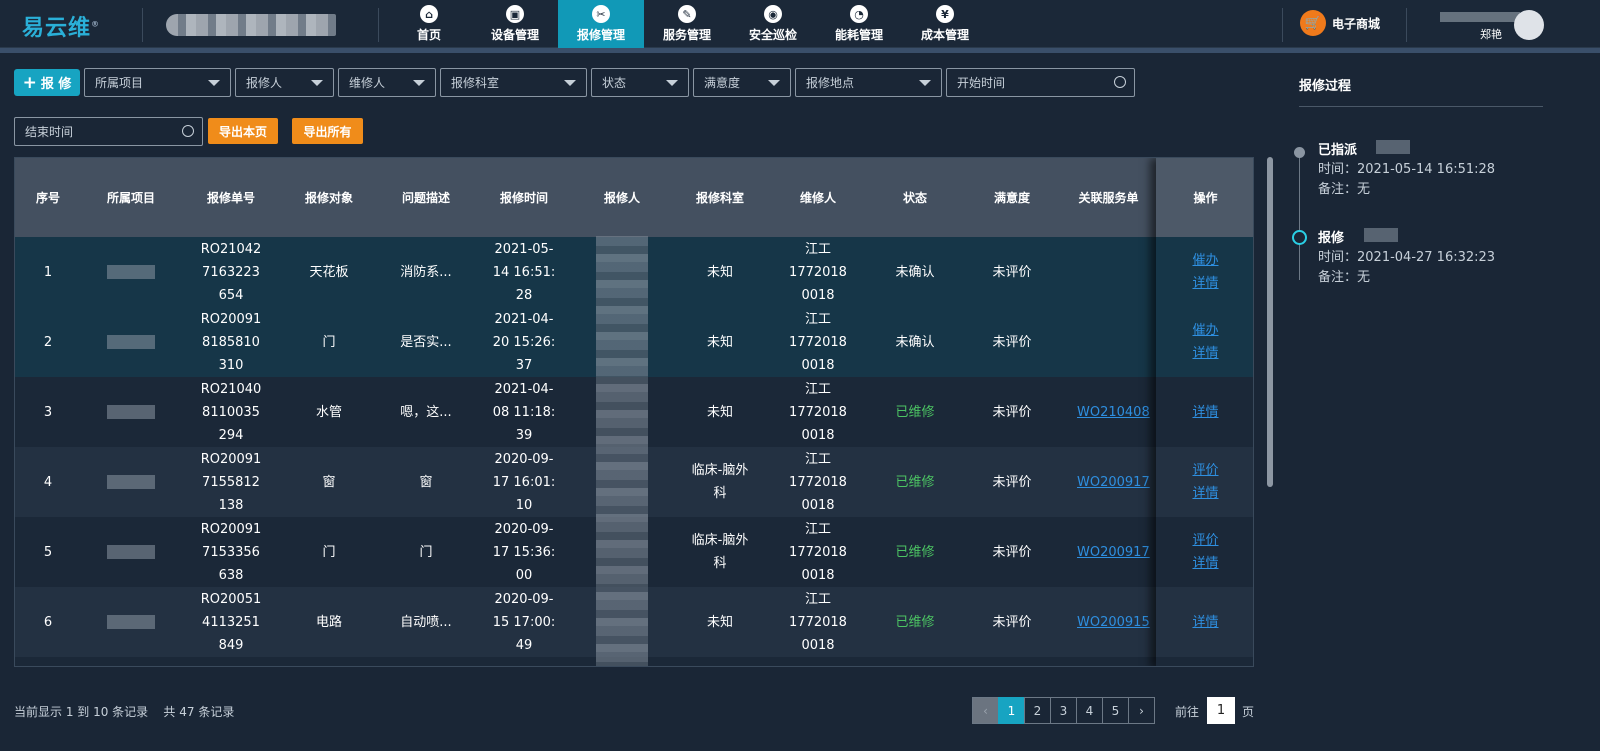  I want to click on timeline-event-note: 备注：无, so click(1344, 189).